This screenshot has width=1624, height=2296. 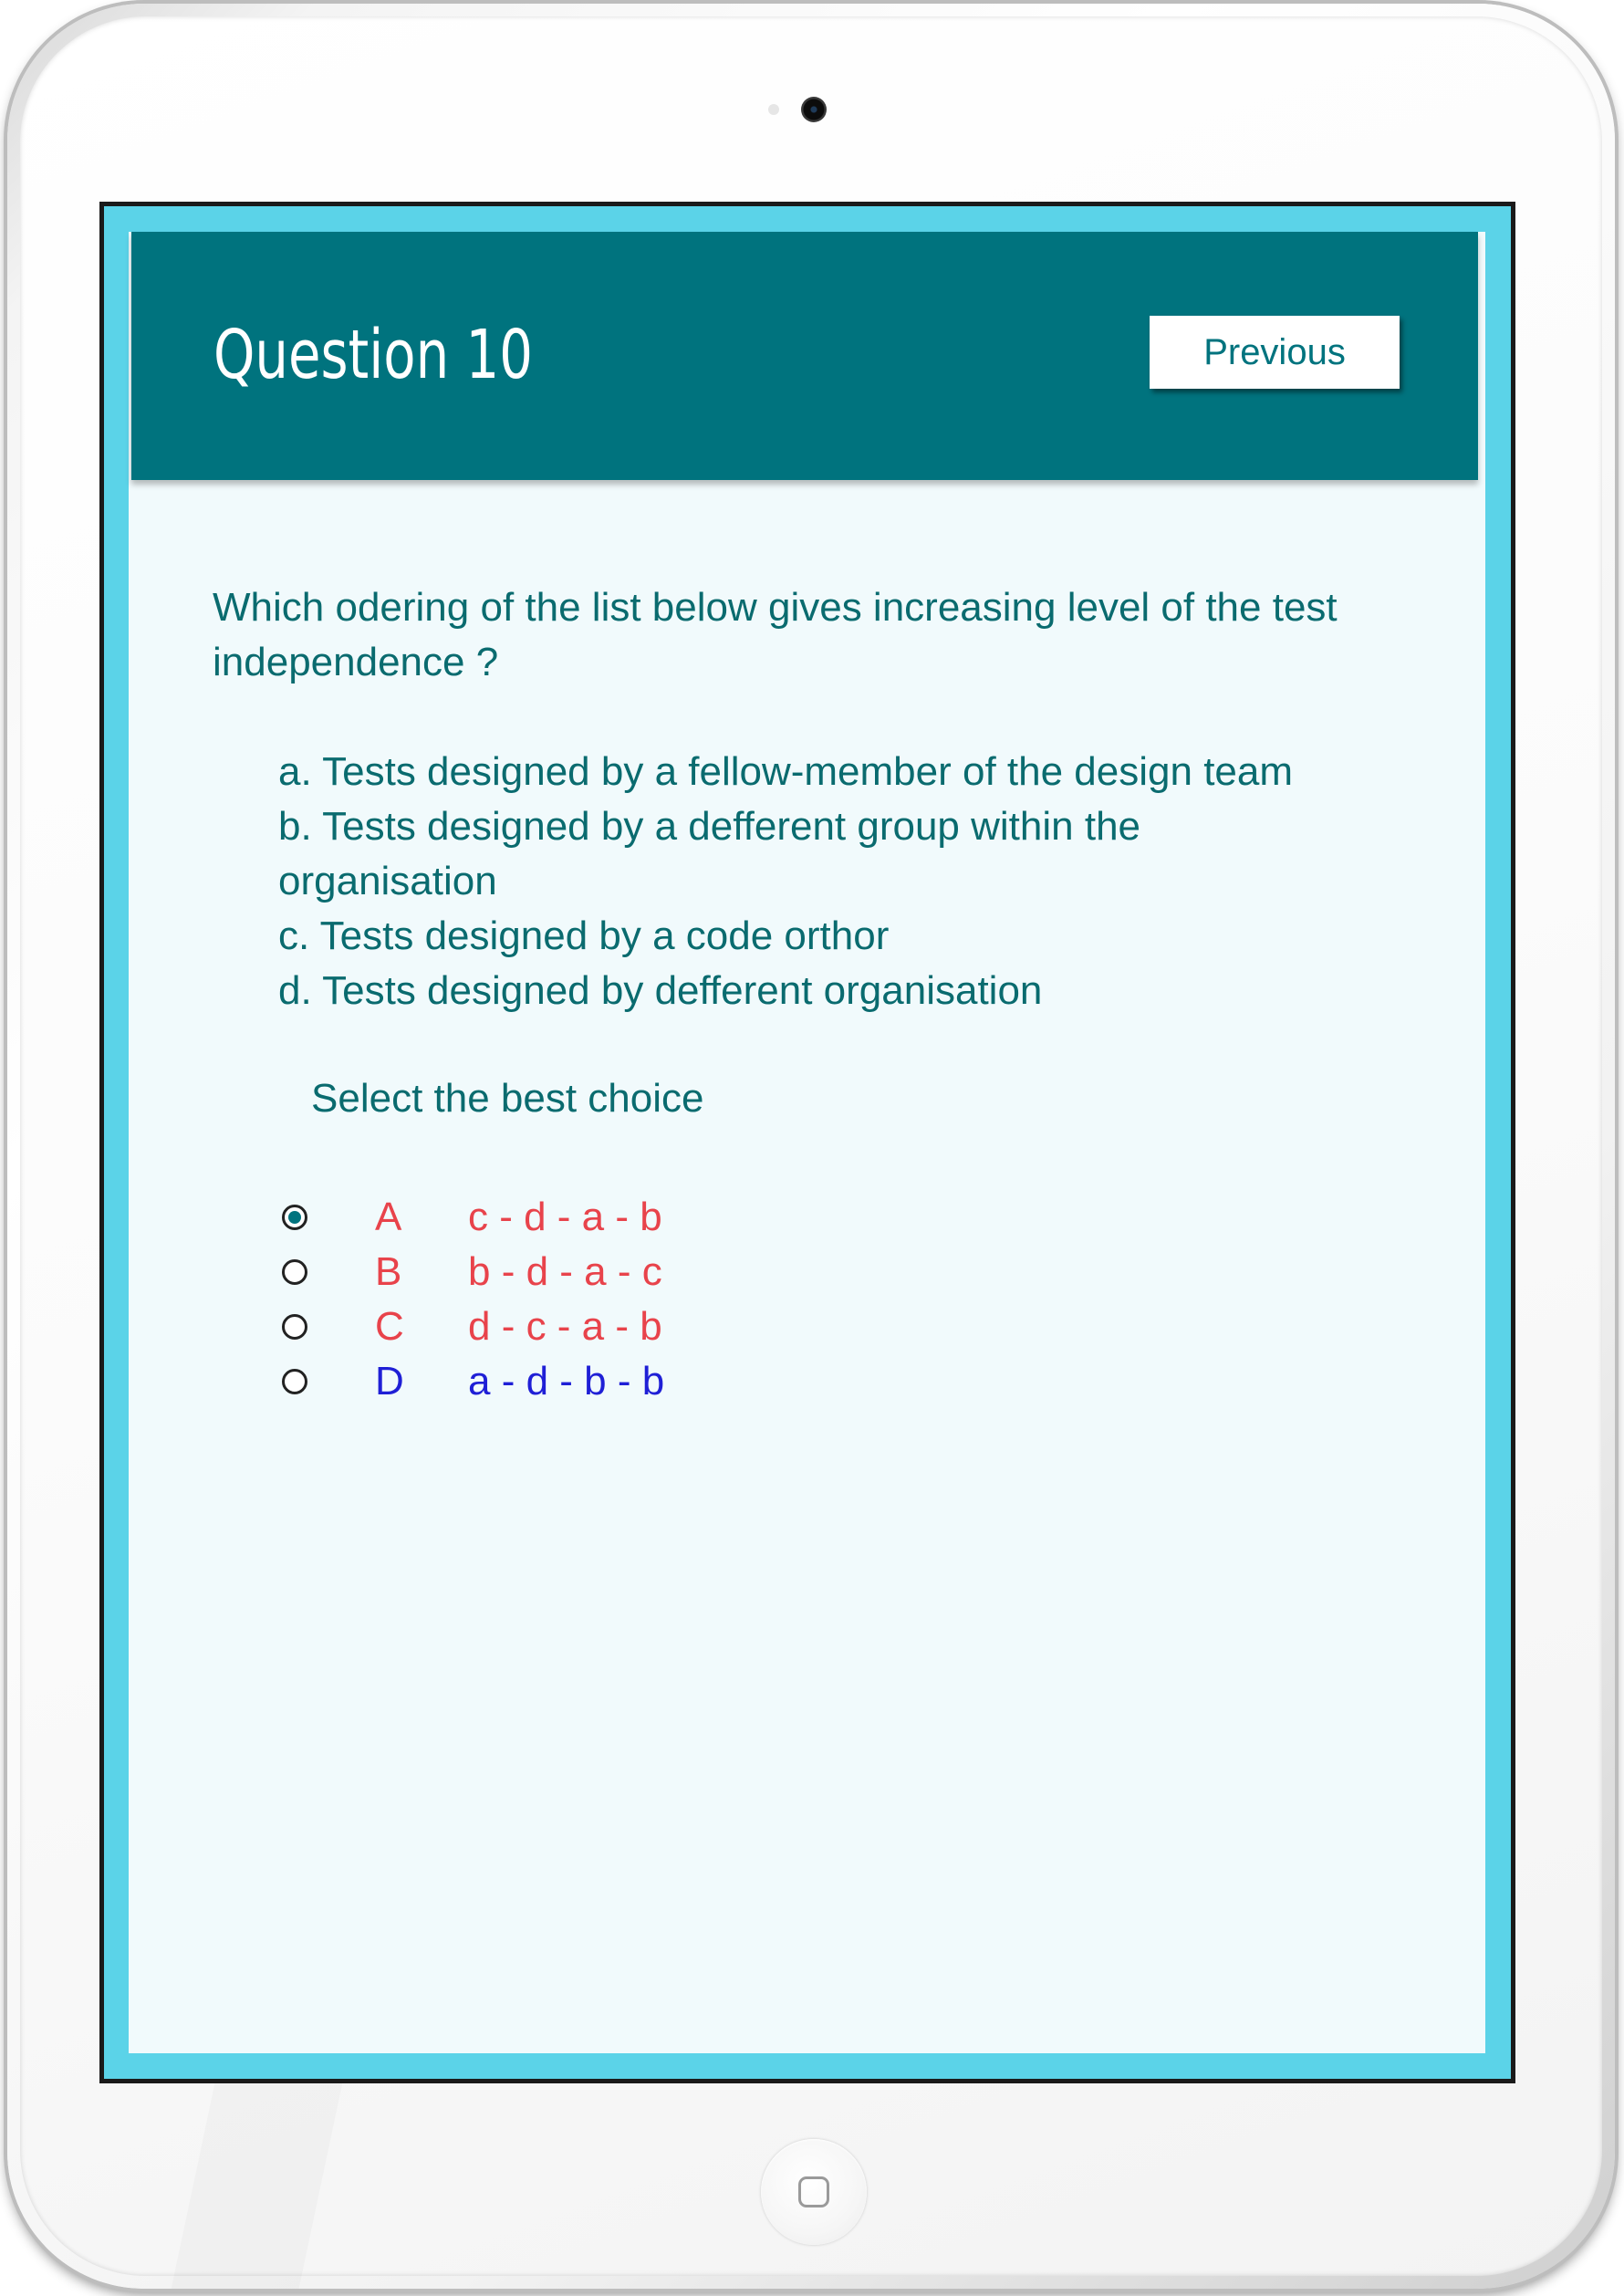 I want to click on choice-d: D a - d - b - b, so click(x=473, y=1381).